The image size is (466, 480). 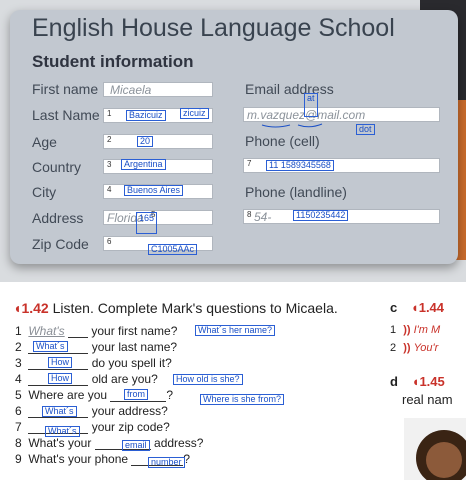 I want to click on question-1: 1 What's your first name?, so click(x=96, y=331).